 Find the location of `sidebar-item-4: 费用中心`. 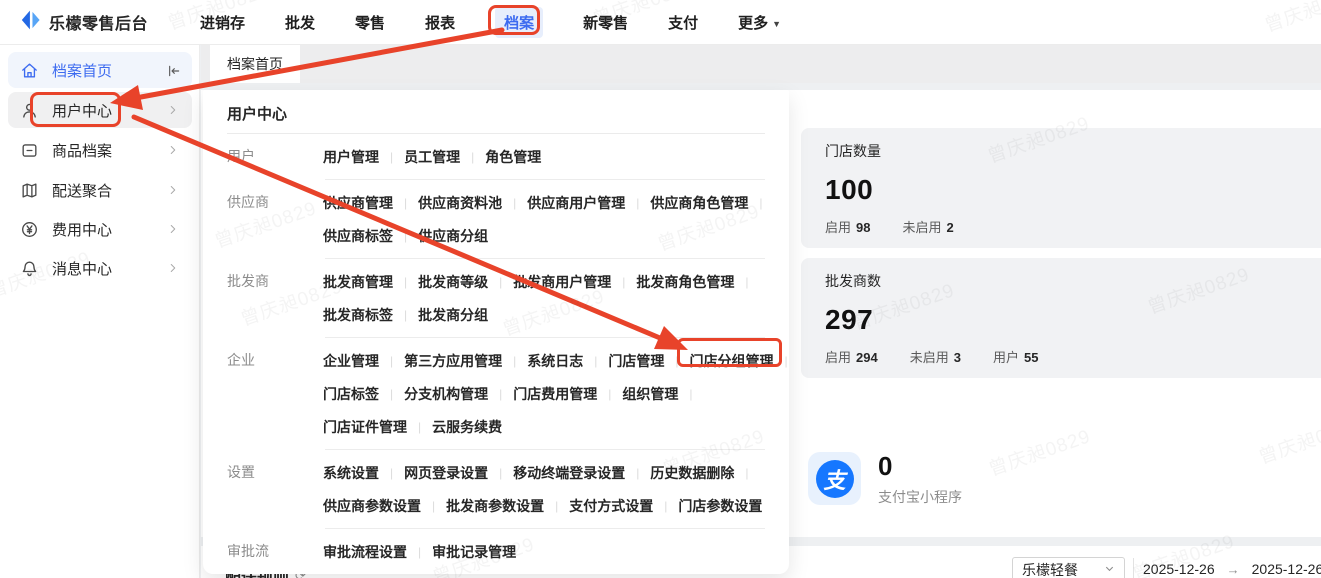

sidebar-item-4: 费用中心 is located at coordinates (100, 229).